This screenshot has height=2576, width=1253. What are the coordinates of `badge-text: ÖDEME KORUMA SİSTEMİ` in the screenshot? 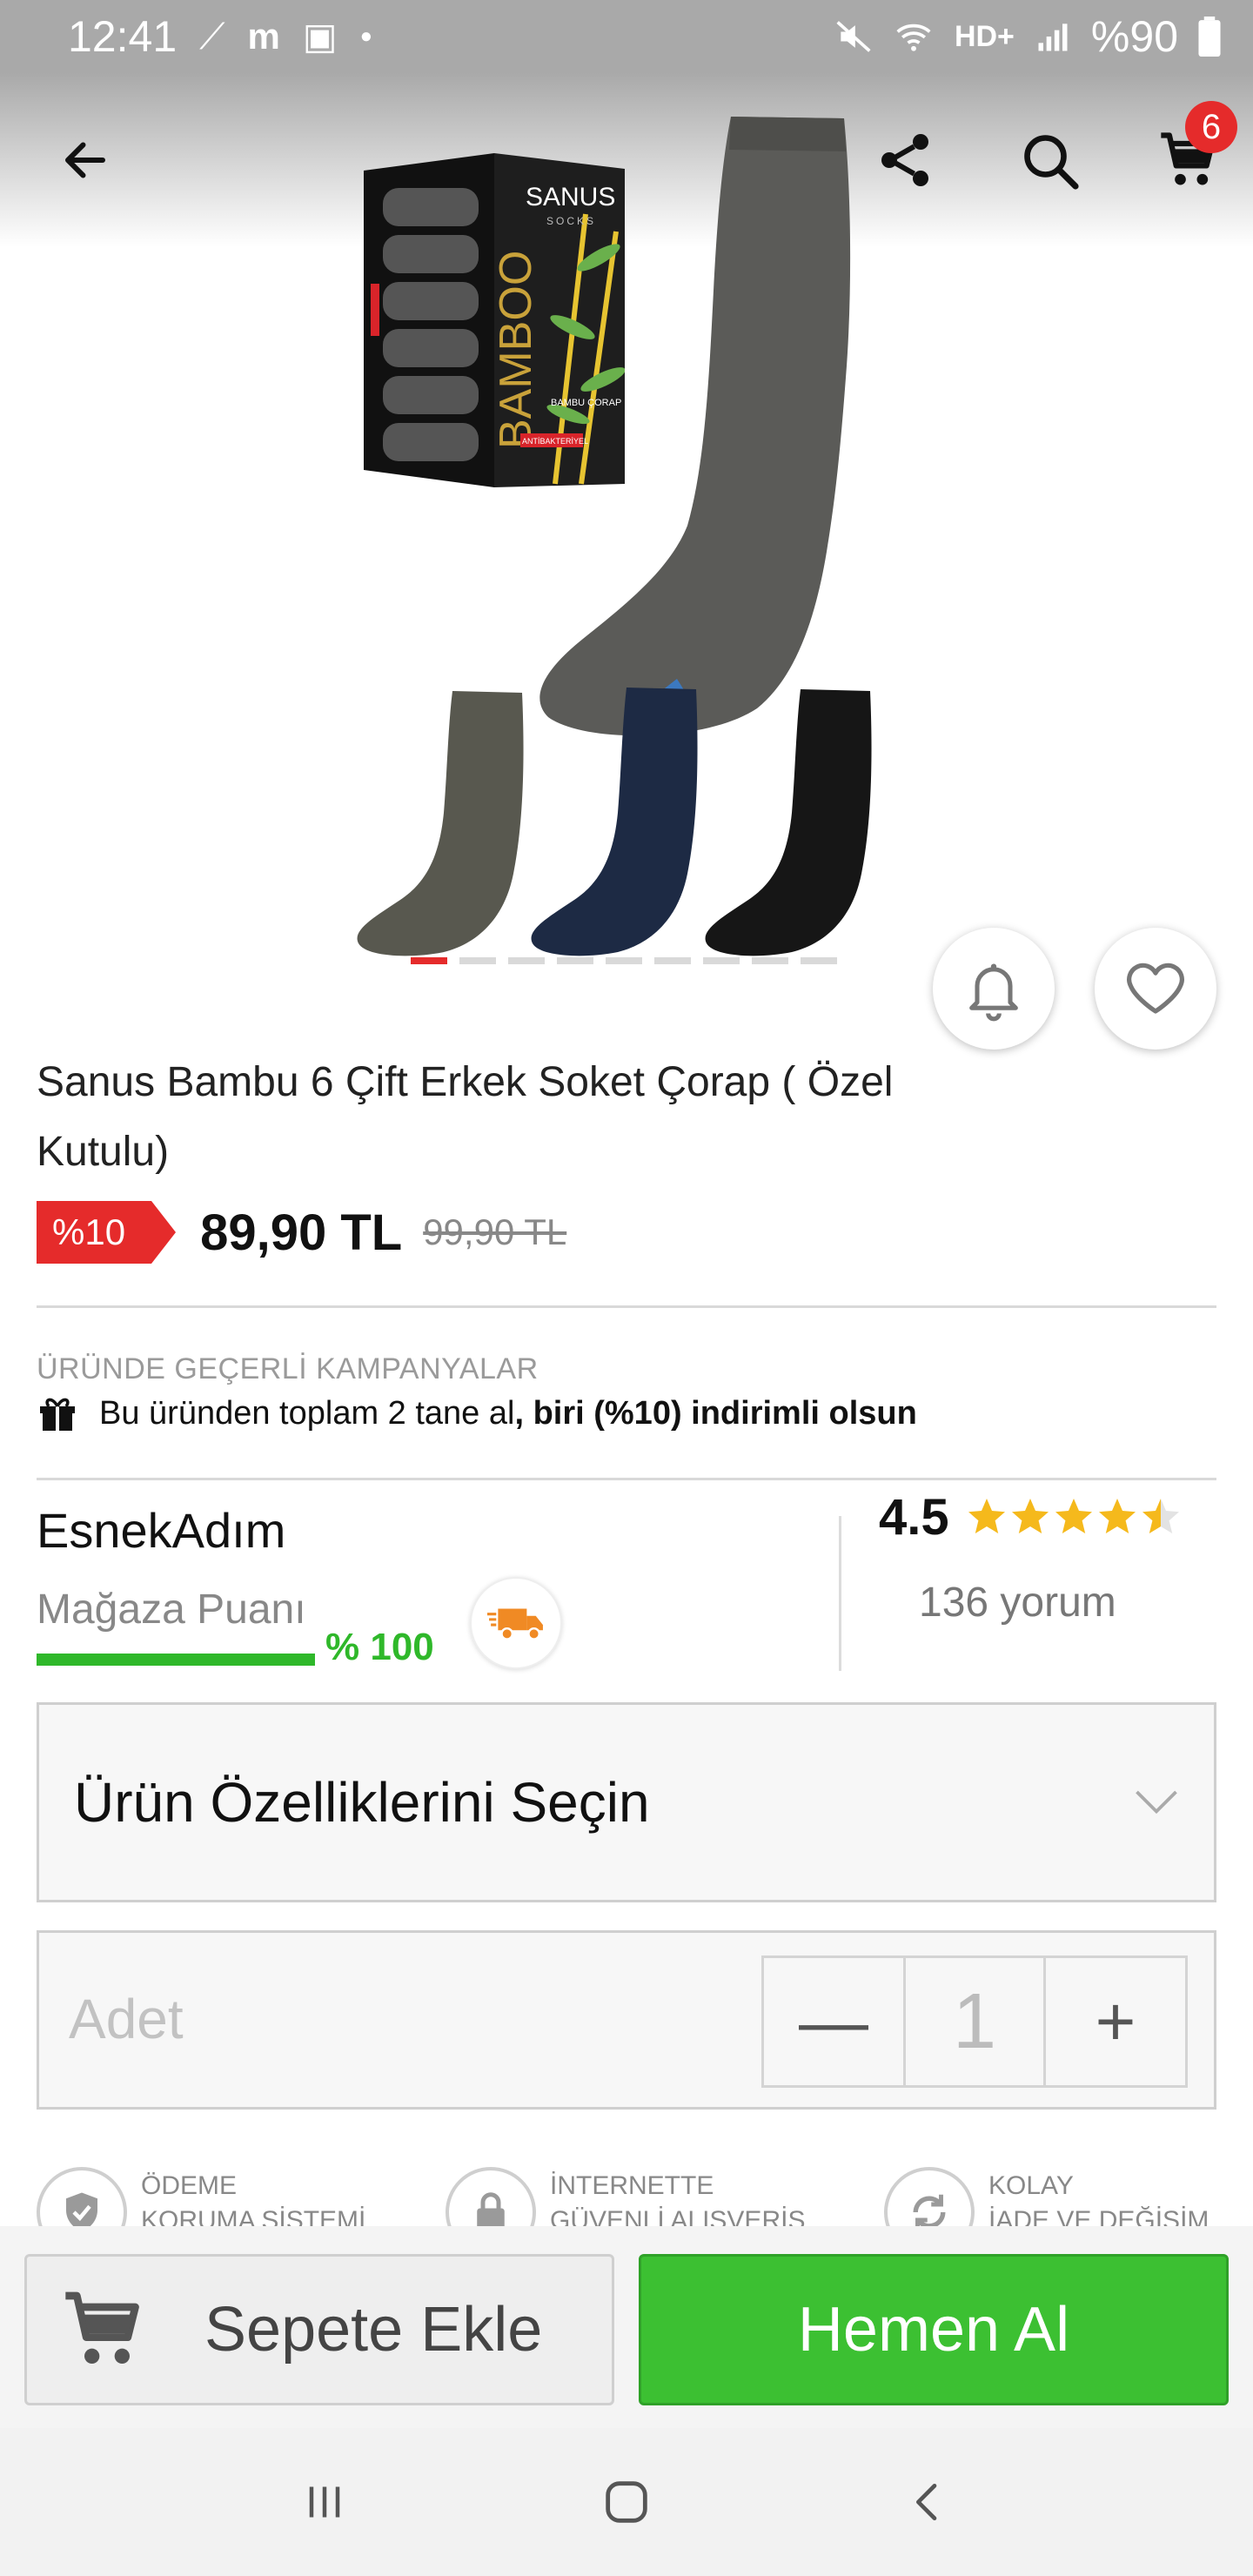 It's located at (253, 2196).